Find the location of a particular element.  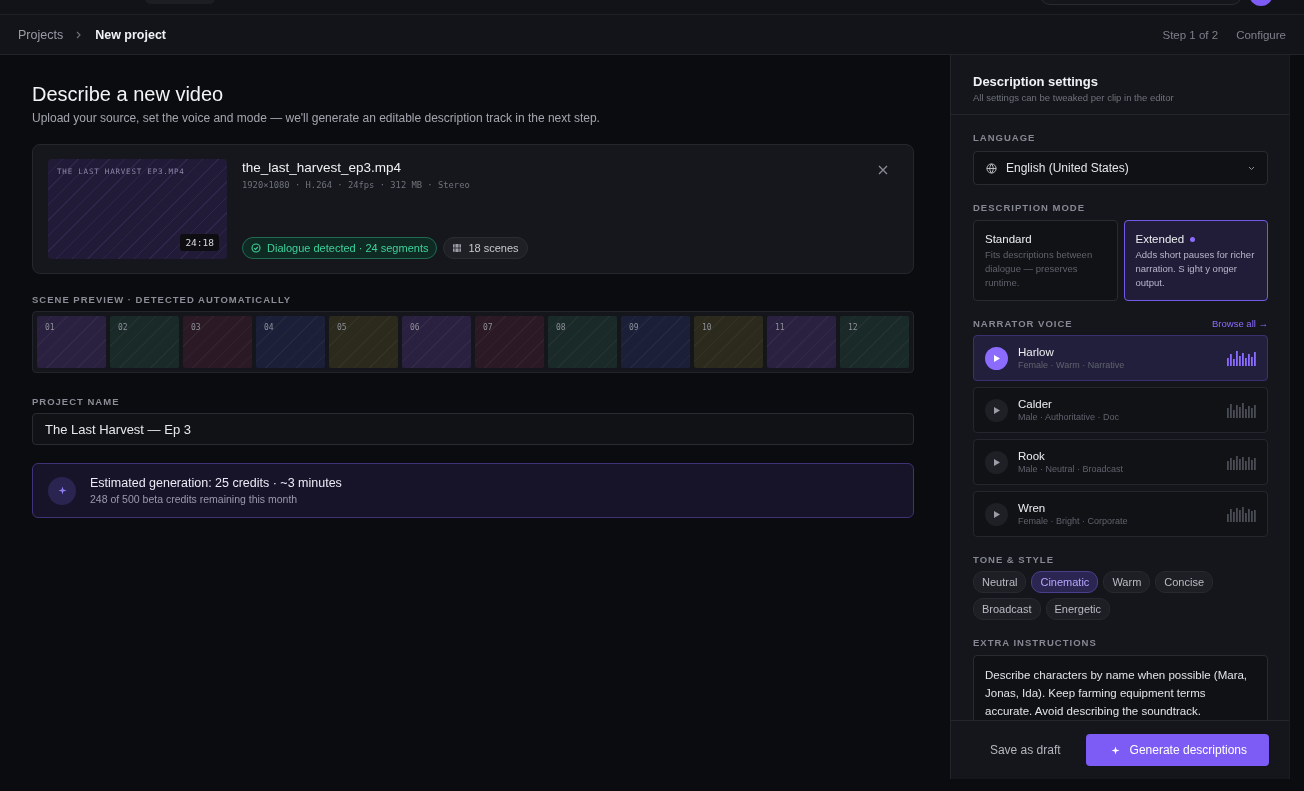

status-badge: Dialogue detected · 24 segments is located at coordinates (340, 248).